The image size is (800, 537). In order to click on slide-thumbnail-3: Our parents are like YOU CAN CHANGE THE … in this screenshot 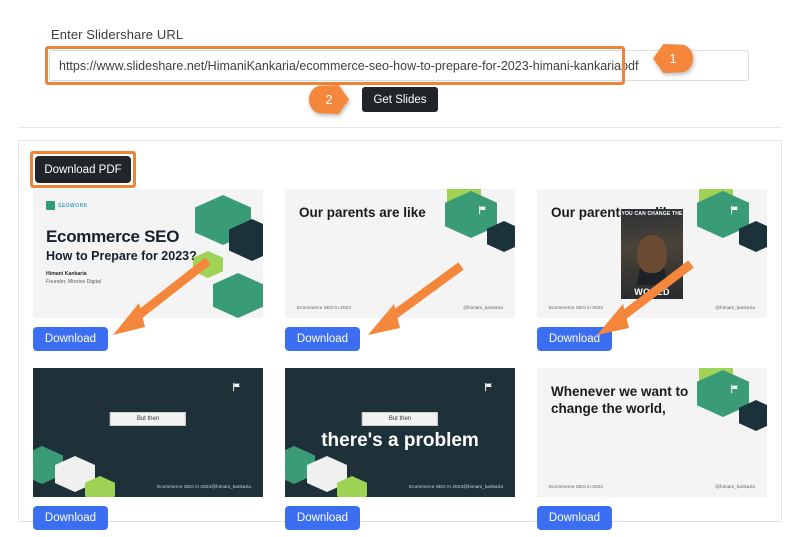, I will do `click(652, 253)`.